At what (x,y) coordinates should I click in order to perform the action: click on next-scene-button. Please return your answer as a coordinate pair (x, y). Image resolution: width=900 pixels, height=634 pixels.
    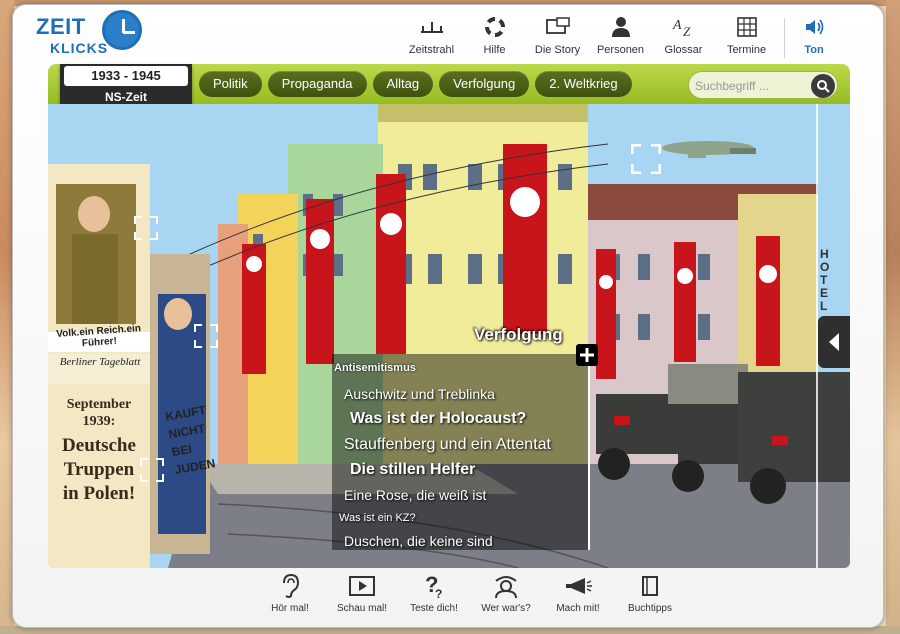
    Looking at the image, I should click on (834, 342).